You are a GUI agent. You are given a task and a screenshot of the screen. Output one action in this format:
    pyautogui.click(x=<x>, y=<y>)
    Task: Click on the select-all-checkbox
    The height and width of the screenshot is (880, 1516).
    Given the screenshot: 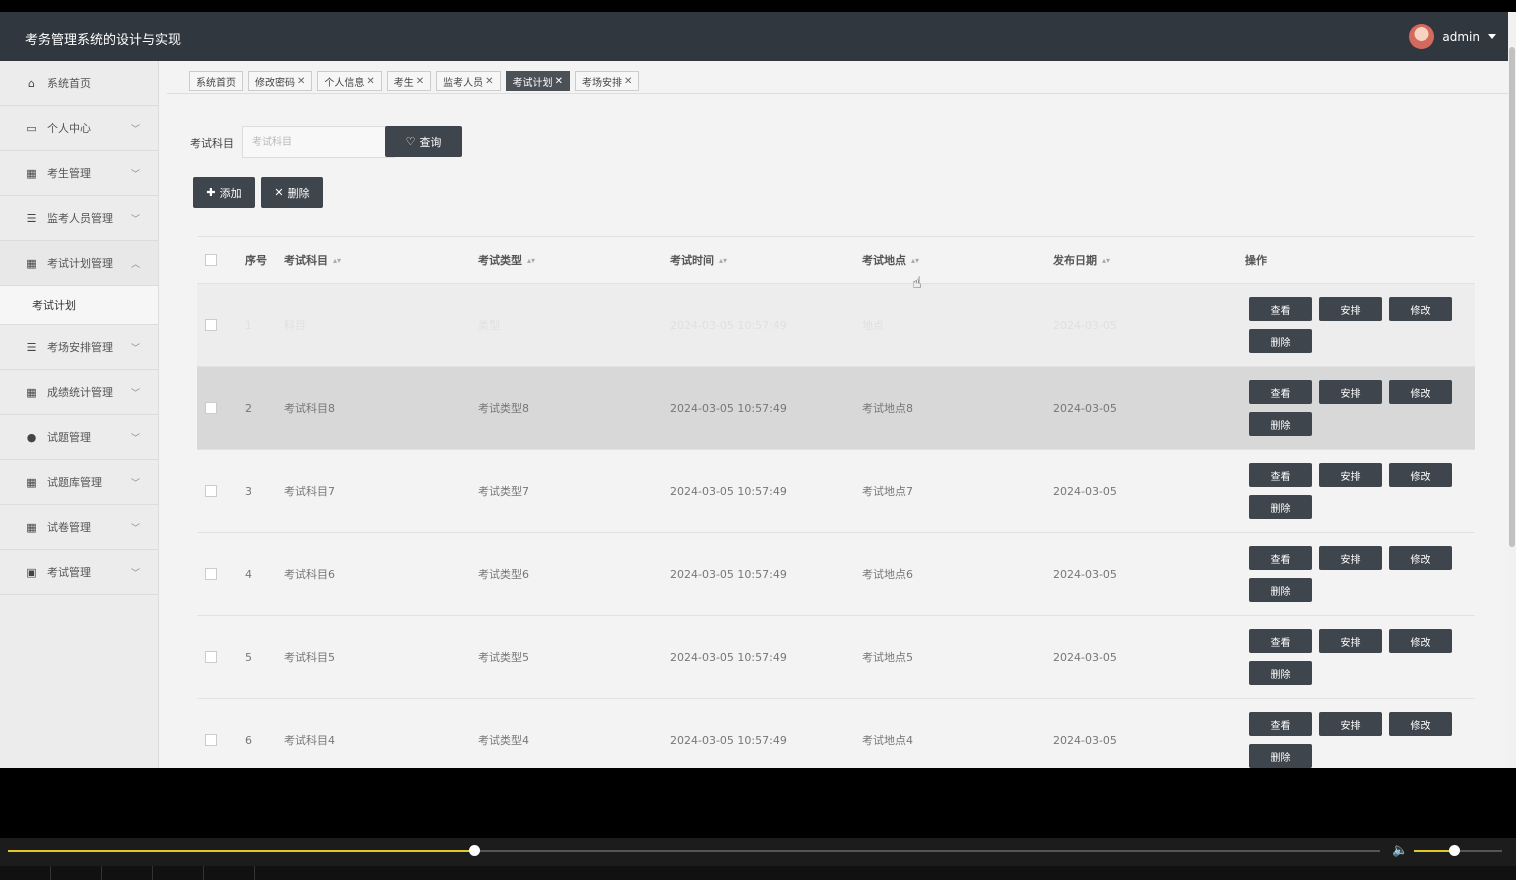 What is the action you would take?
    pyautogui.click(x=211, y=260)
    